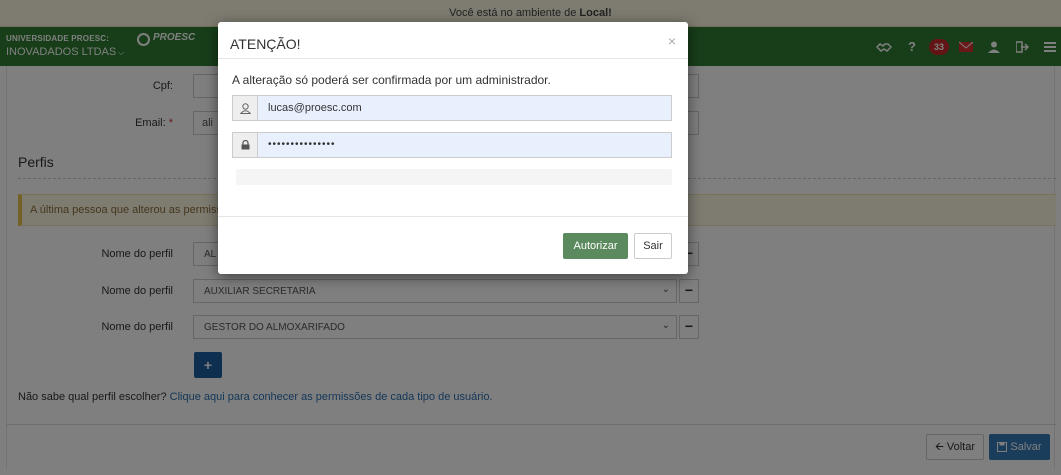 Image resolution: width=1061 pixels, height=475 pixels. Describe the element at coordinates (595, 246) in the screenshot. I see `authorize-button: Autorizar` at that location.